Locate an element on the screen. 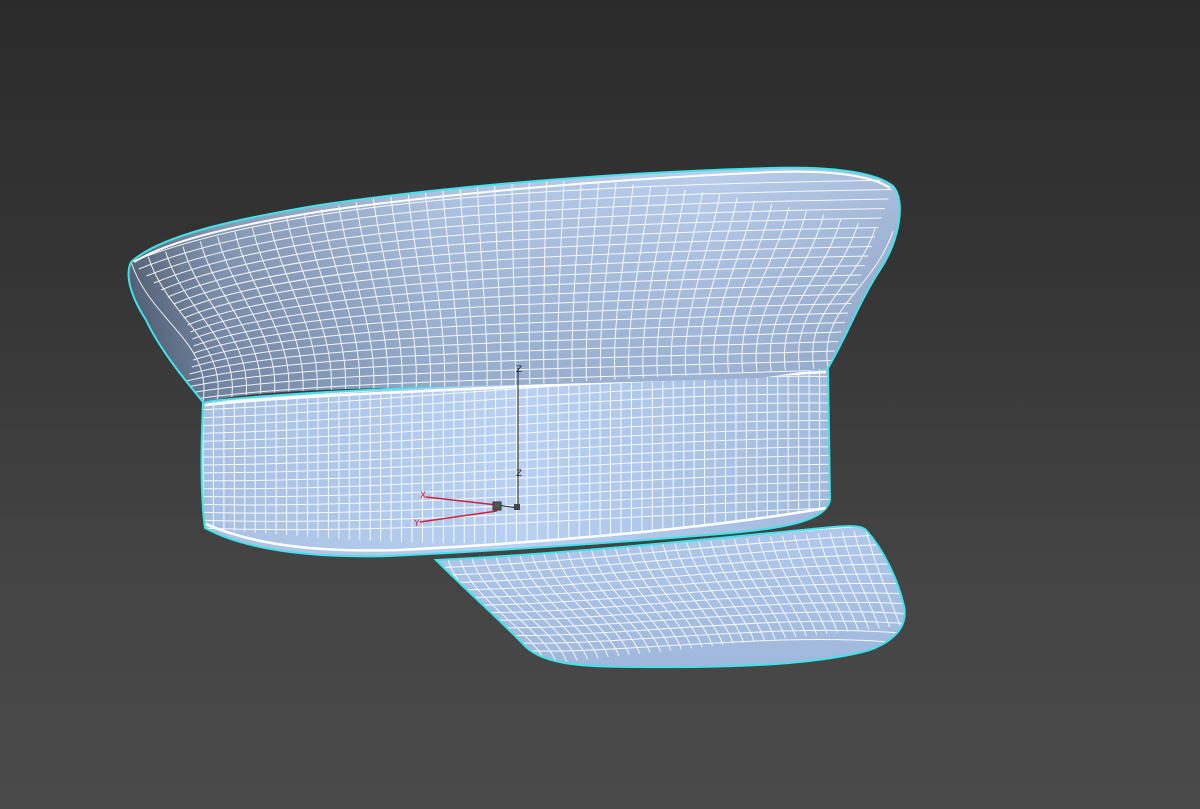 This screenshot has height=809, width=1200. gizmo-z-label-secondary: Z is located at coordinates (519, 474).